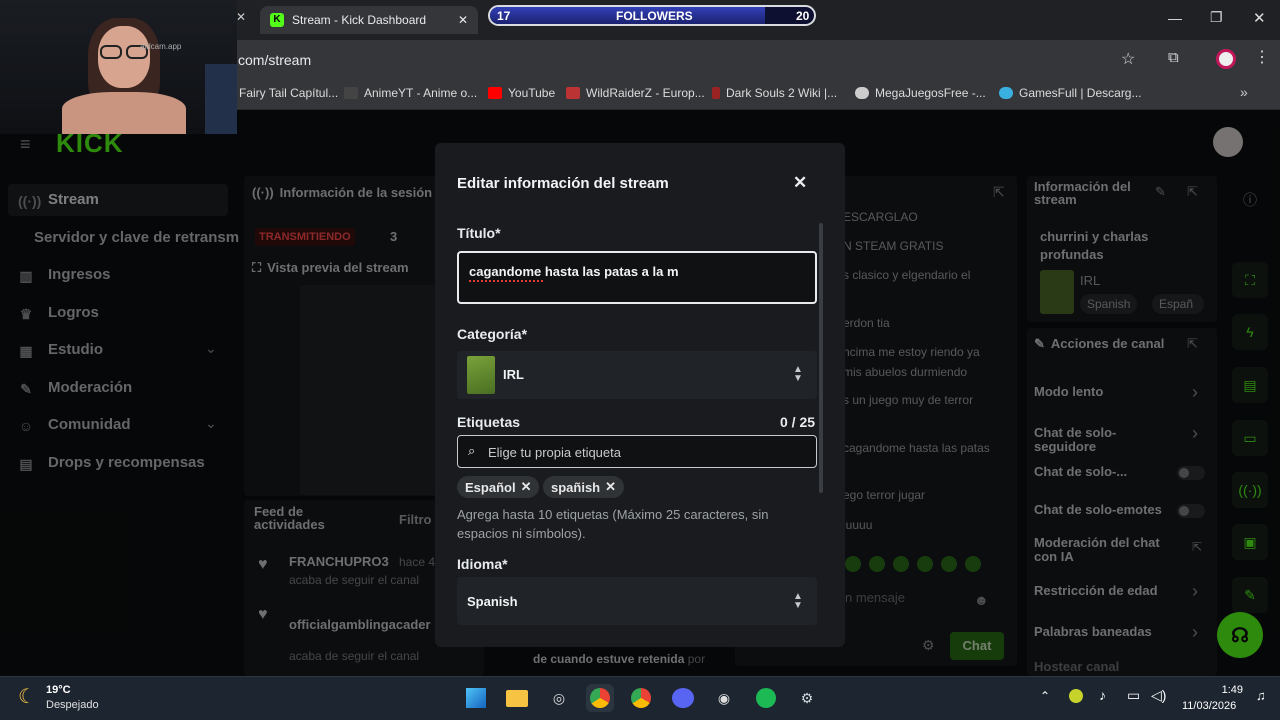 Image resolution: width=1280 pixels, height=720 pixels. What do you see at coordinates (800, 183) in the screenshot?
I see `modal-close-icon: ✕` at bounding box center [800, 183].